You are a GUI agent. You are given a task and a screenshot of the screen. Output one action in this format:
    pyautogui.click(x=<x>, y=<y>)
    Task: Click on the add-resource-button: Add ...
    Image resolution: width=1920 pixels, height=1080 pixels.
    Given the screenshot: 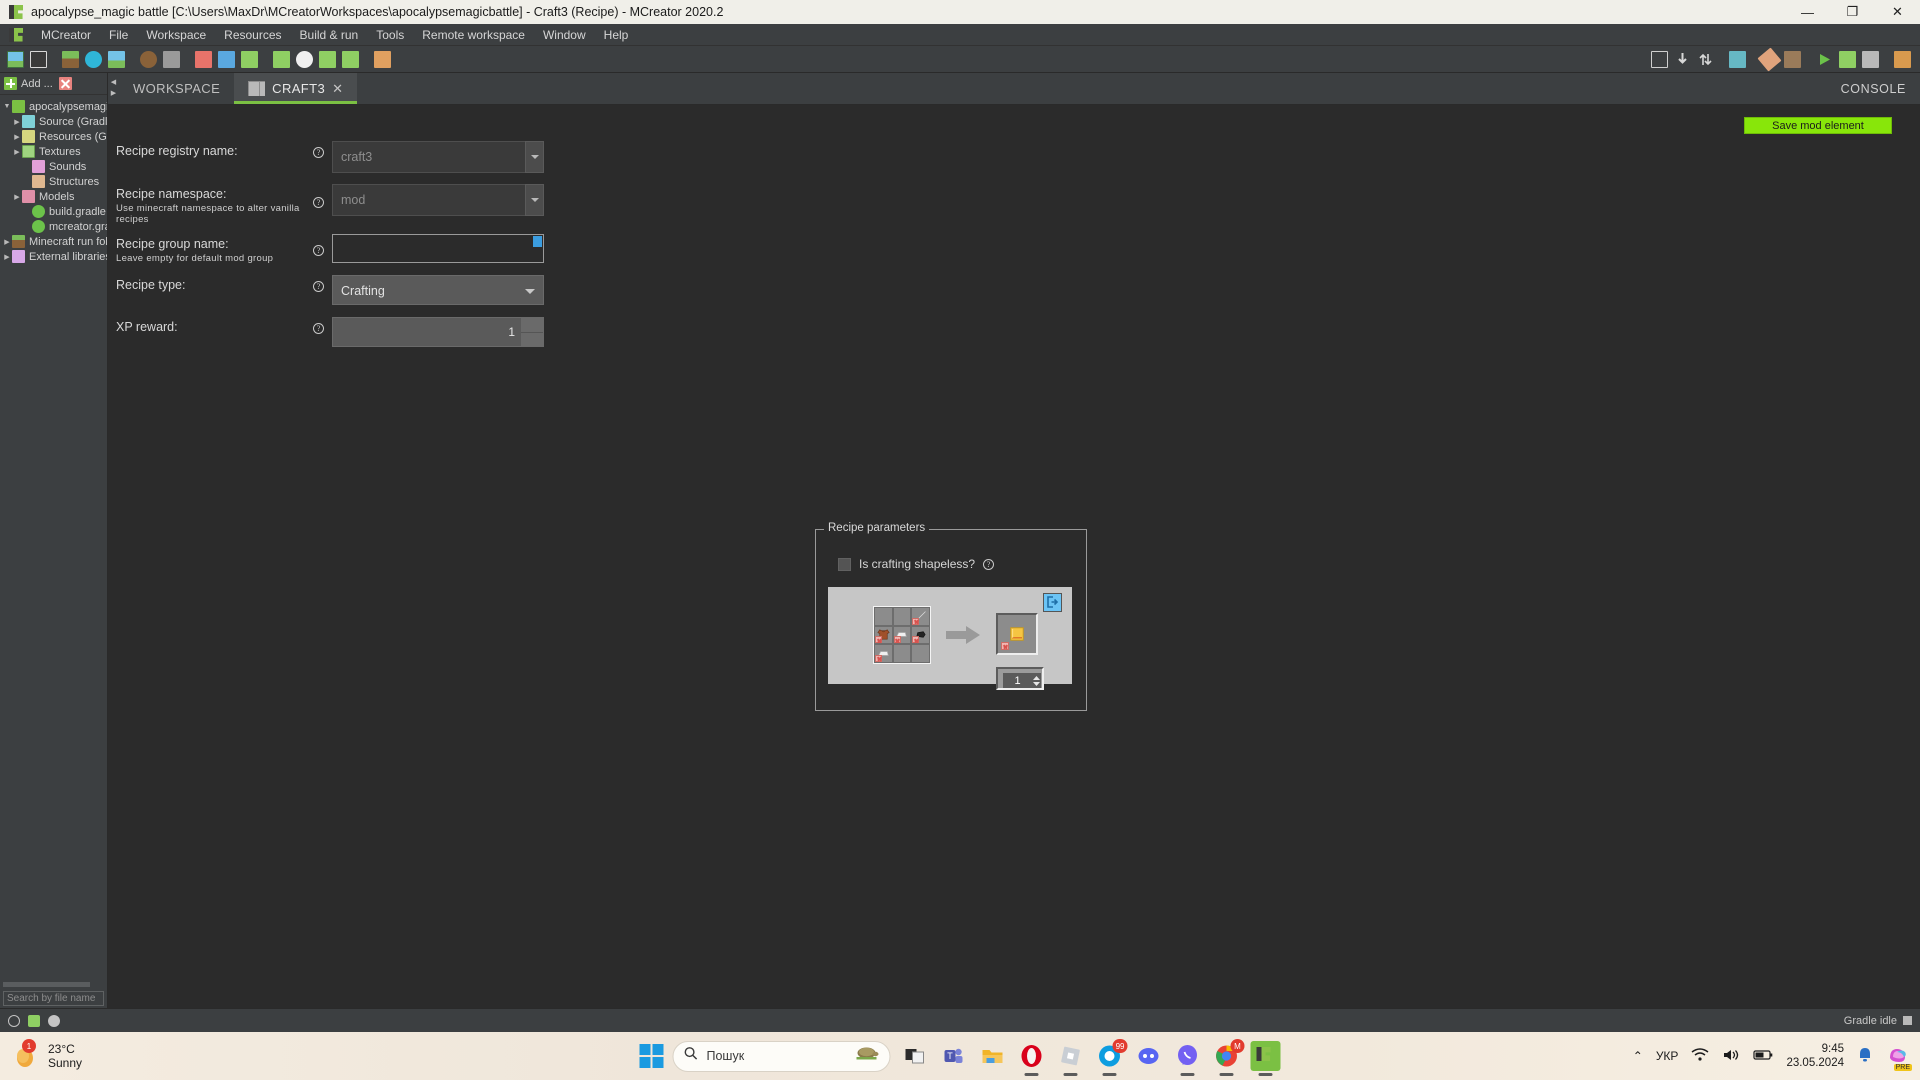 What is the action you would take?
    pyautogui.click(x=28, y=83)
    